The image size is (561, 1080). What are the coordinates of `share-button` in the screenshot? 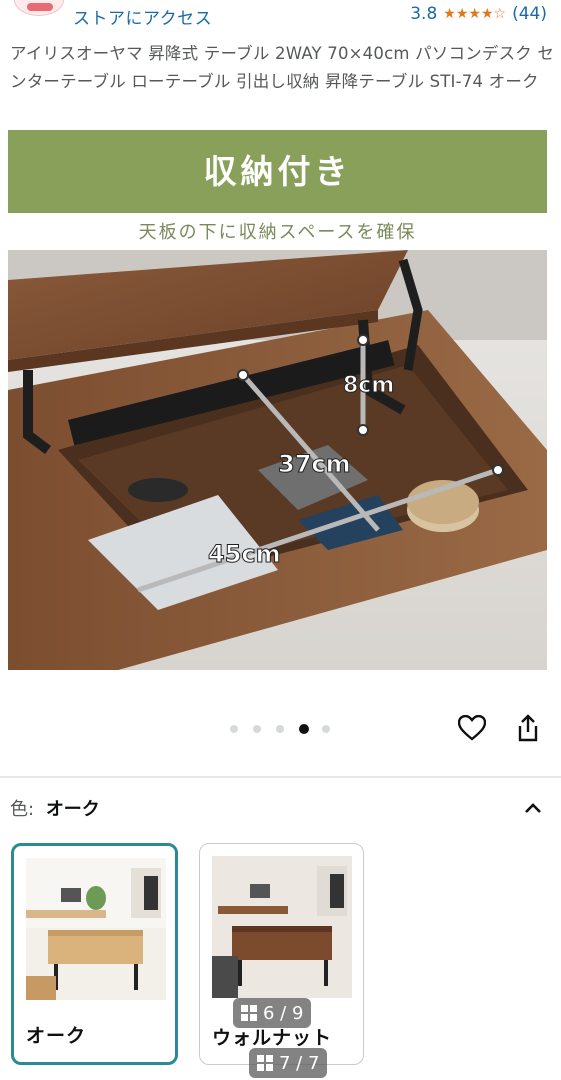 It's located at (528, 728).